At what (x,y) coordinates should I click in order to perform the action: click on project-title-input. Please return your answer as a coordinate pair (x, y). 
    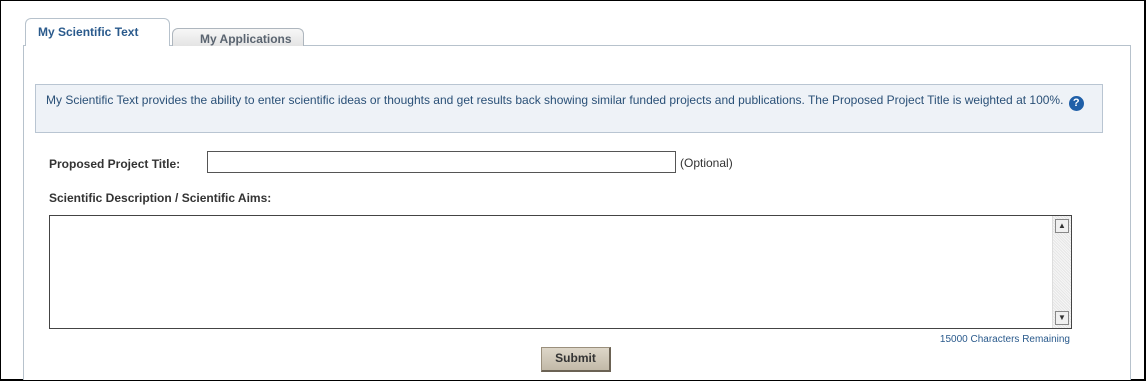
    Looking at the image, I should click on (441, 162).